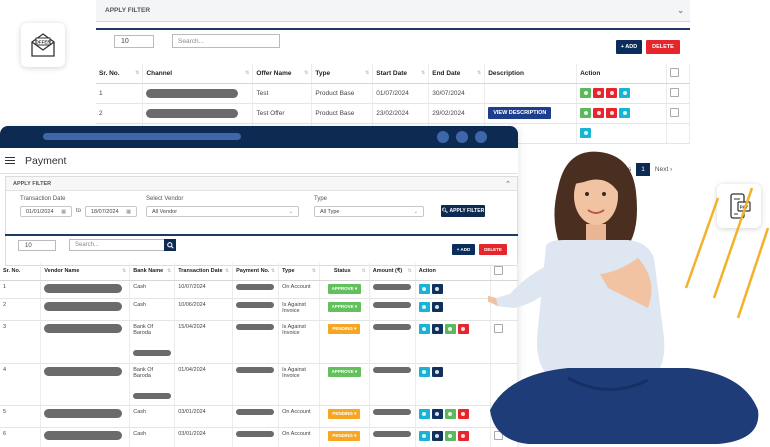 This screenshot has height=447, width=770. I want to click on jeans, so click(624, 406).